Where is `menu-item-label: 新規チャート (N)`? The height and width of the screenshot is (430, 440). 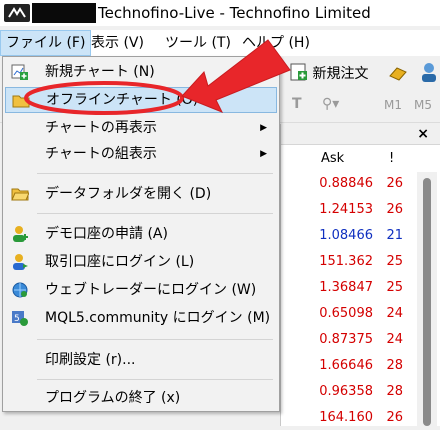 menu-item-label: 新規チャート (N) is located at coordinates (100, 72).